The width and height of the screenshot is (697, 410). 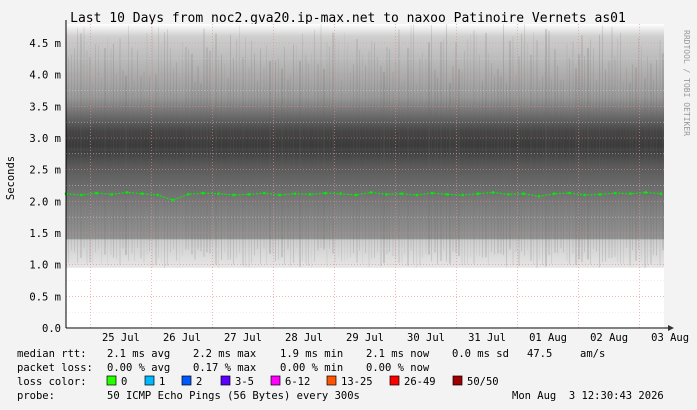 What do you see at coordinates (224, 368) in the screenshot?
I see `packet-loss-max: 0.17 % max` at bounding box center [224, 368].